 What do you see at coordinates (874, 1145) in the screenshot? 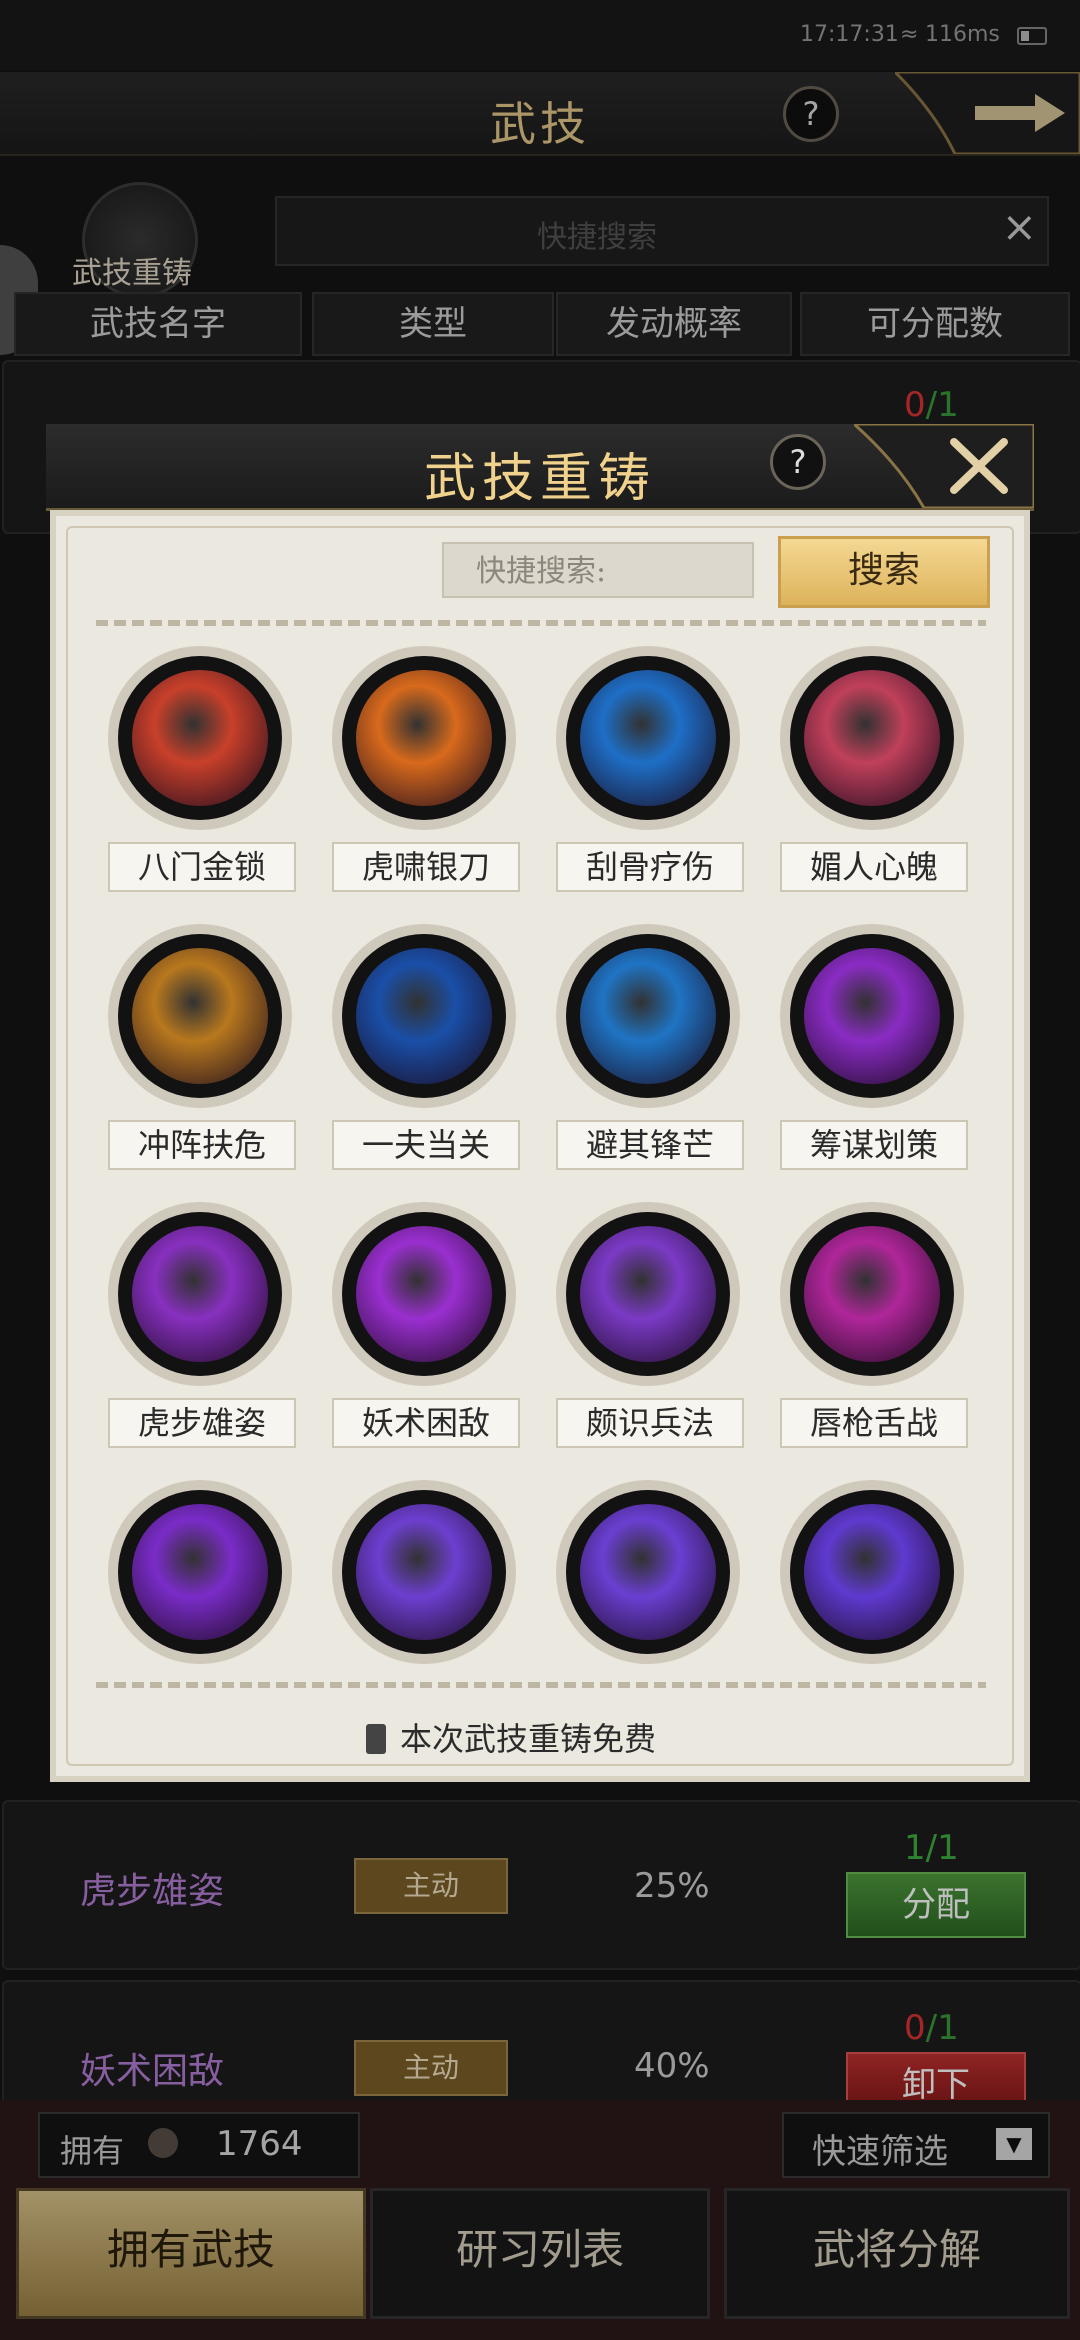
I see `skill-name-label: 筹谋划策` at bounding box center [874, 1145].